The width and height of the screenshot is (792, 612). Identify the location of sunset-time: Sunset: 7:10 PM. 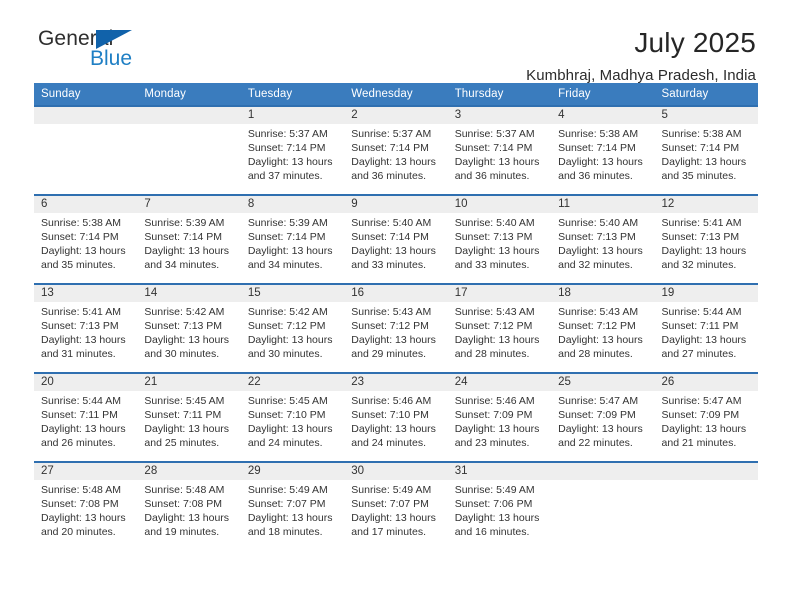
(286, 415).